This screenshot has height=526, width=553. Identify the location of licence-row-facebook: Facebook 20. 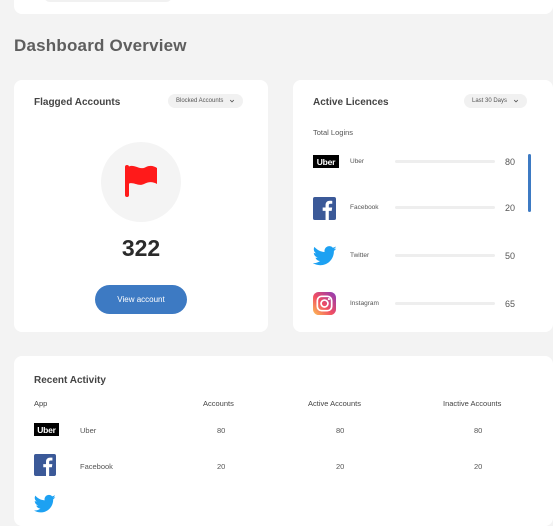
(418, 208).